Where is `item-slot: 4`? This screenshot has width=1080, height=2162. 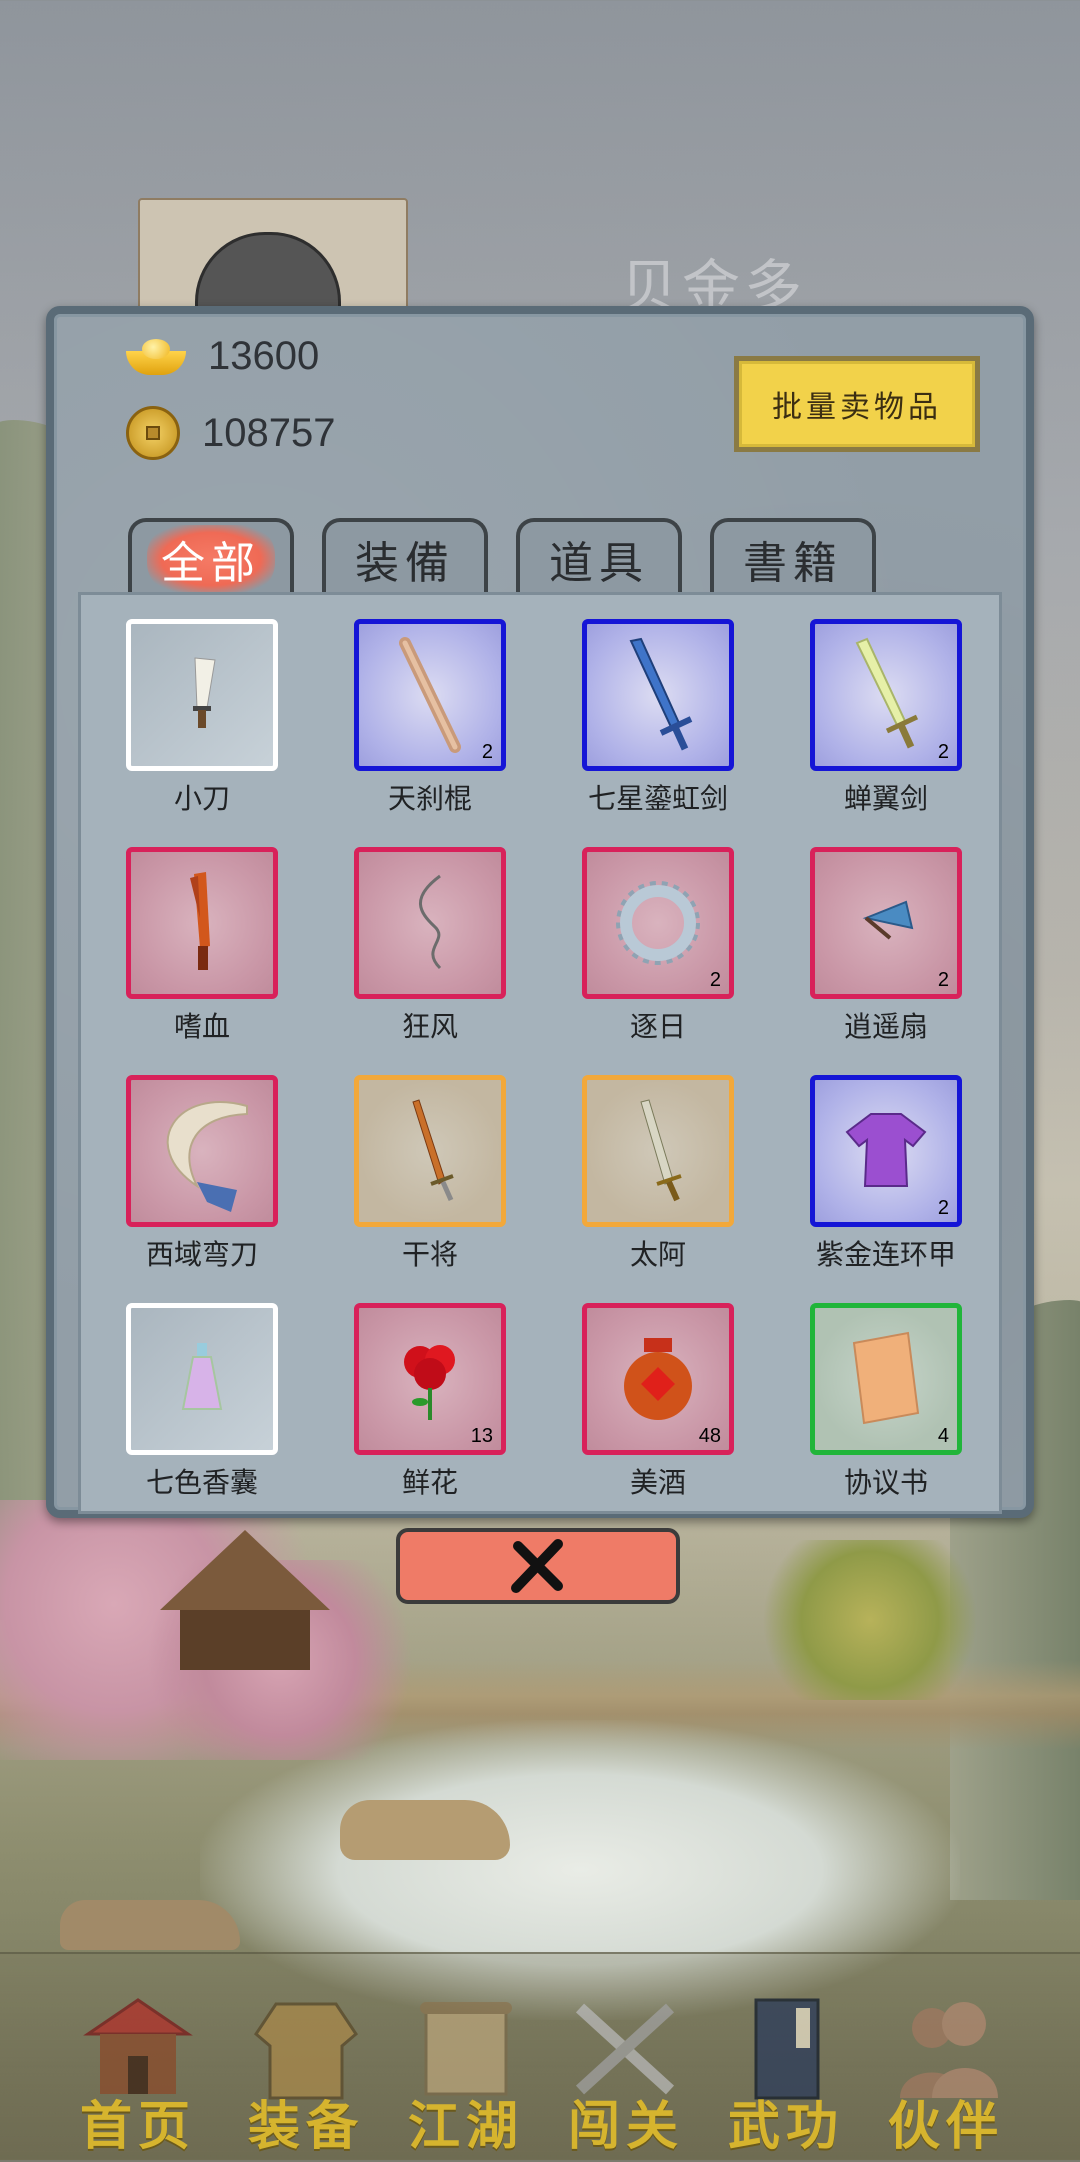
item-slot: 4 is located at coordinates (886, 1379).